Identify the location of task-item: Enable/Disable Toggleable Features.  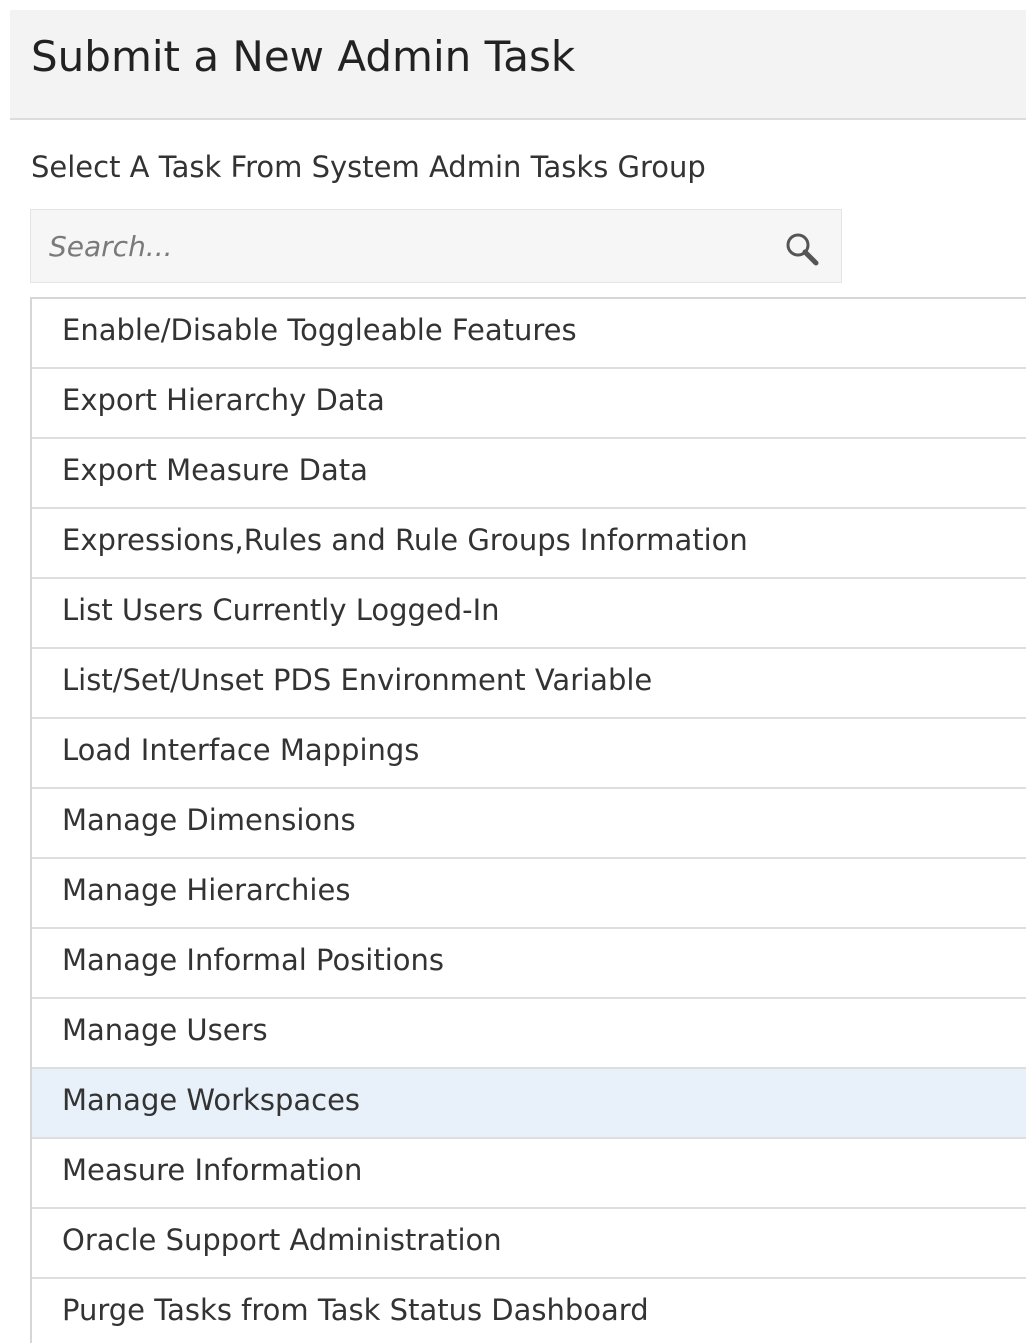
(529, 334).